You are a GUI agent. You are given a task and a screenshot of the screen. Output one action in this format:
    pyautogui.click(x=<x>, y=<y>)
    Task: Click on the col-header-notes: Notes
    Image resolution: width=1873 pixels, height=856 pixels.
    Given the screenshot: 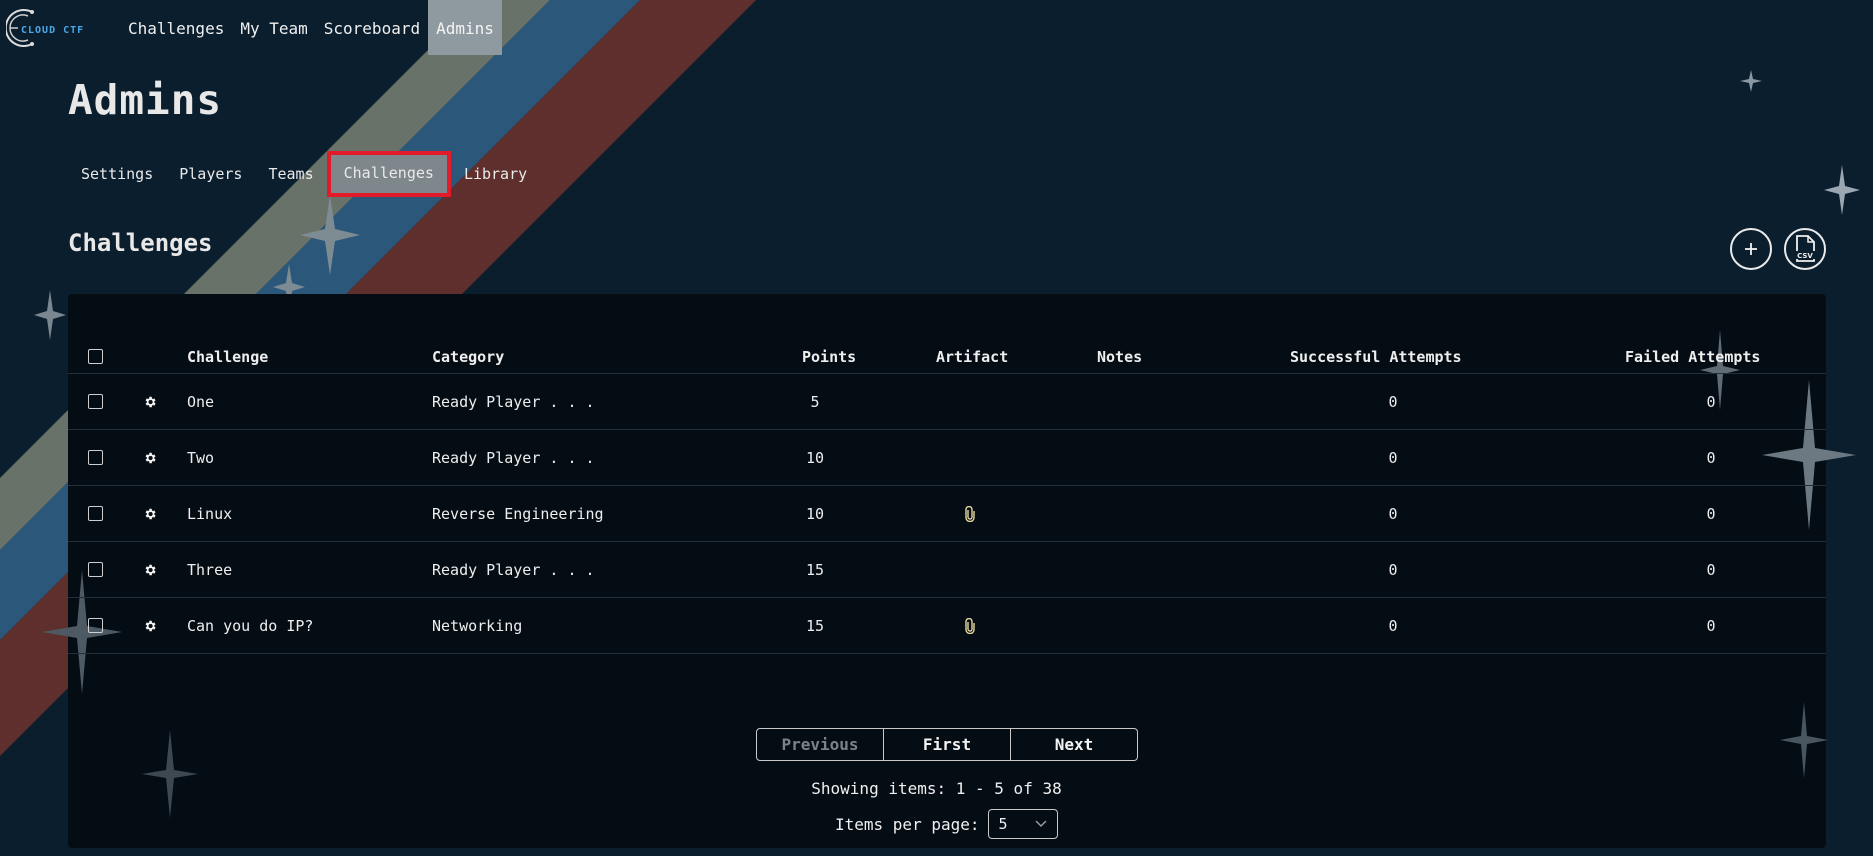 What is the action you would take?
    pyautogui.click(x=1119, y=356)
    